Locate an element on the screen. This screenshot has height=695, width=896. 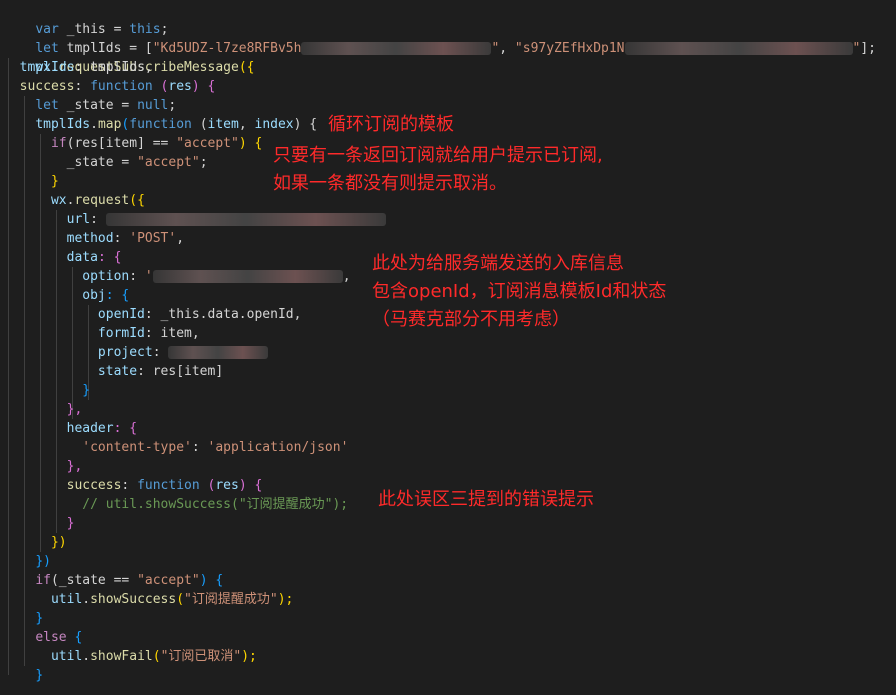
code-line-3: wx.requestSubscribeMessage({ is located at coordinates (129, 57).